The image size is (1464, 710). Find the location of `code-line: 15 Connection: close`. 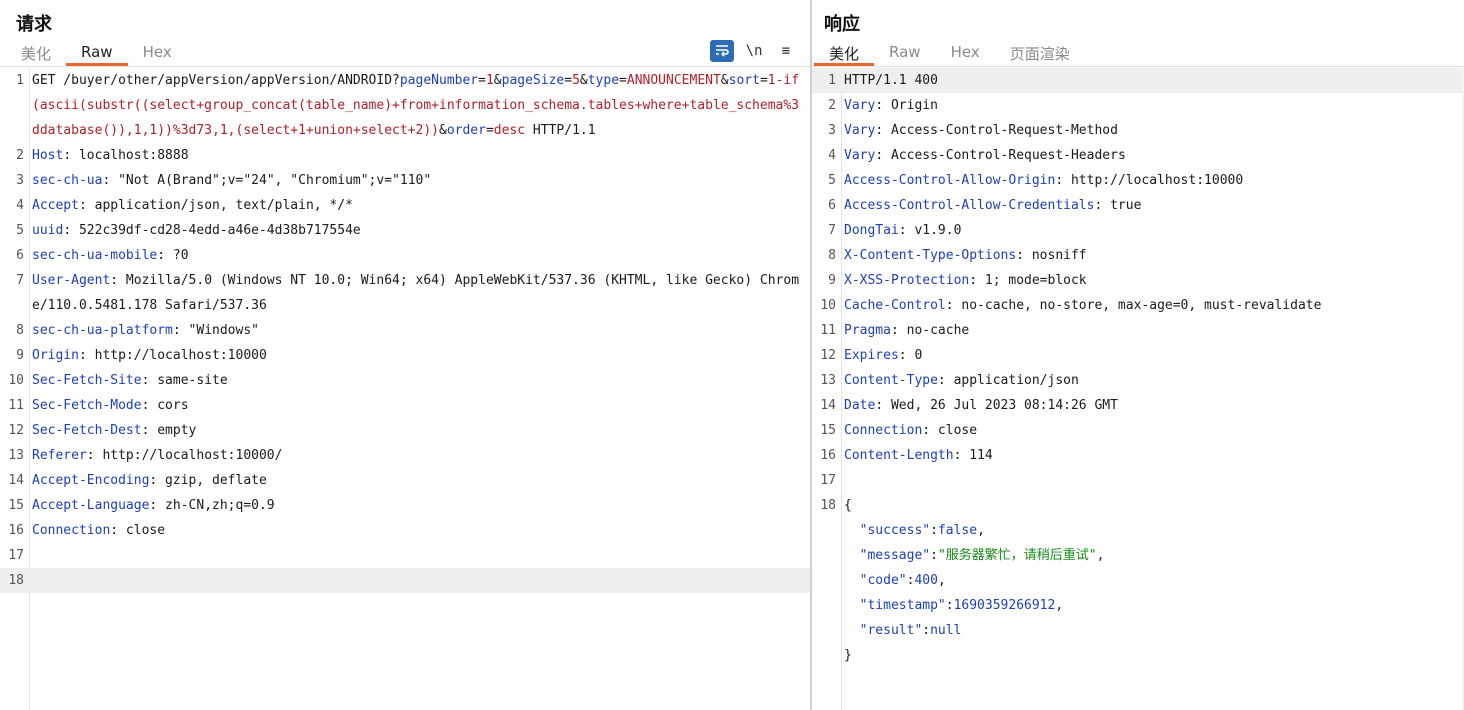

code-line: 15 Connection: close is located at coordinates (1138, 430).